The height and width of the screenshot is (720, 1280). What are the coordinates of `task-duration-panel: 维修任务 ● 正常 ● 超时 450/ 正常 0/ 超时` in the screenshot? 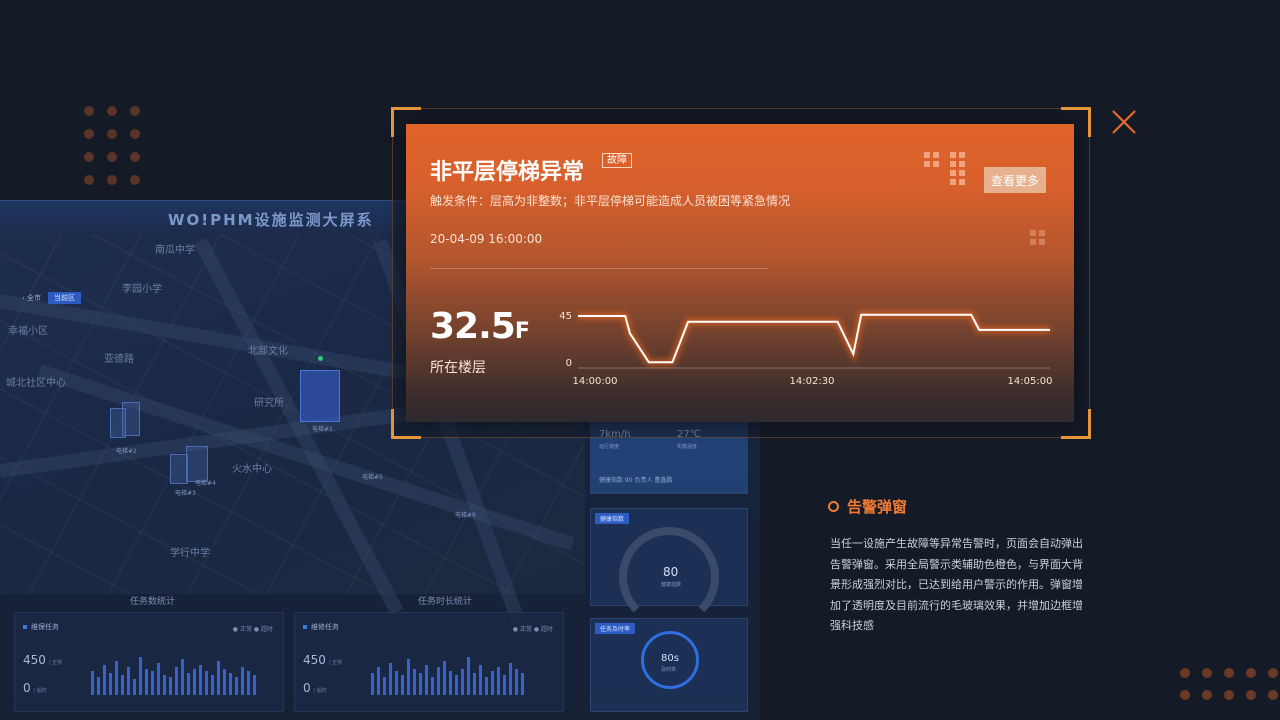 It's located at (429, 662).